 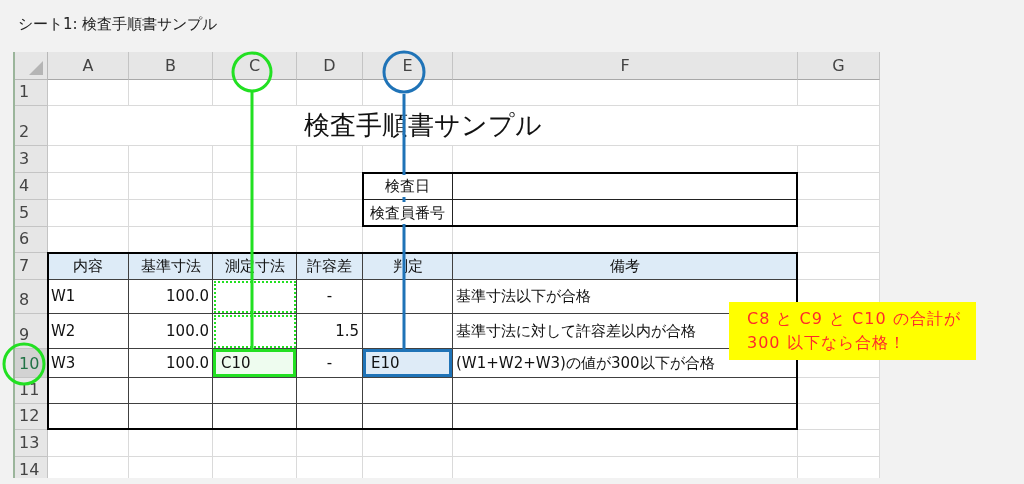 What do you see at coordinates (88, 297) in the screenshot?
I see `table-cell: W1` at bounding box center [88, 297].